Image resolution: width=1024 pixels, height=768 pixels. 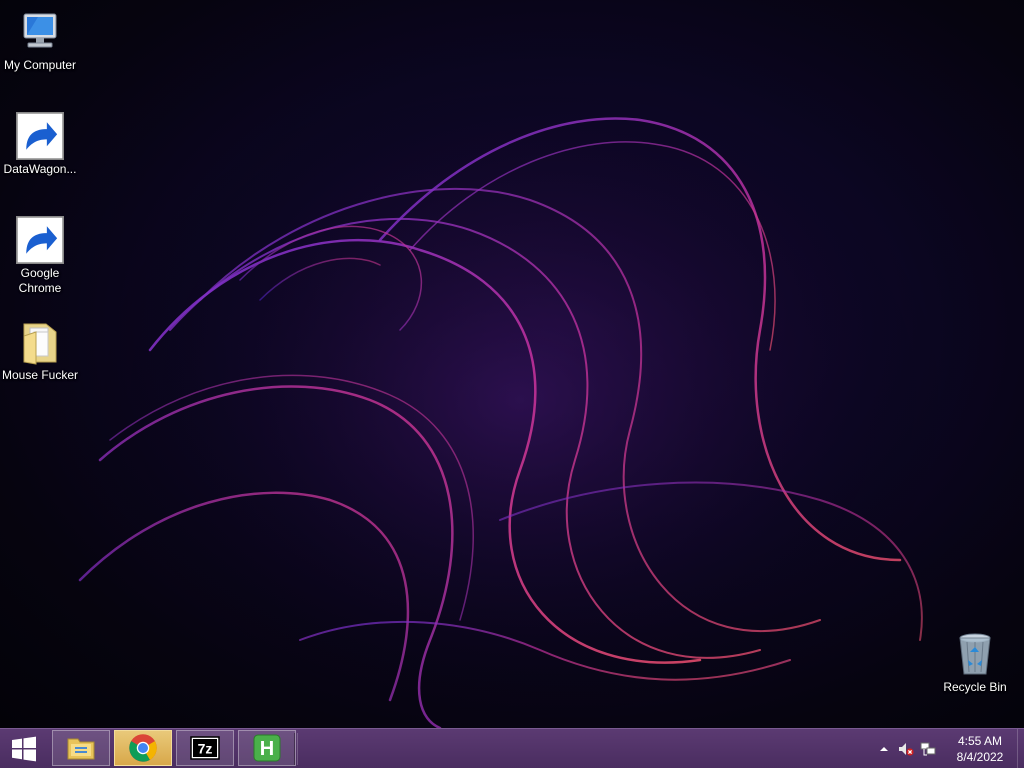 I want to click on 7zip-icon: 7z, so click(x=205, y=748).